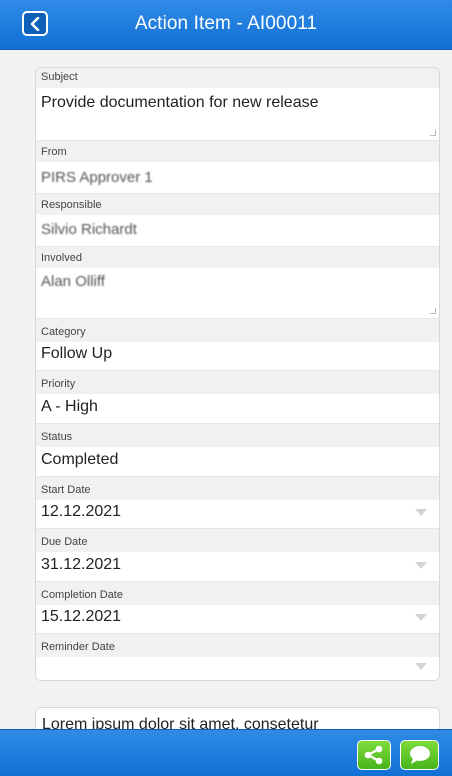 Image resolution: width=452 pixels, height=776 pixels. Describe the element at coordinates (237, 357) in the screenshot. I see `category-field: Follow Up` at that location.